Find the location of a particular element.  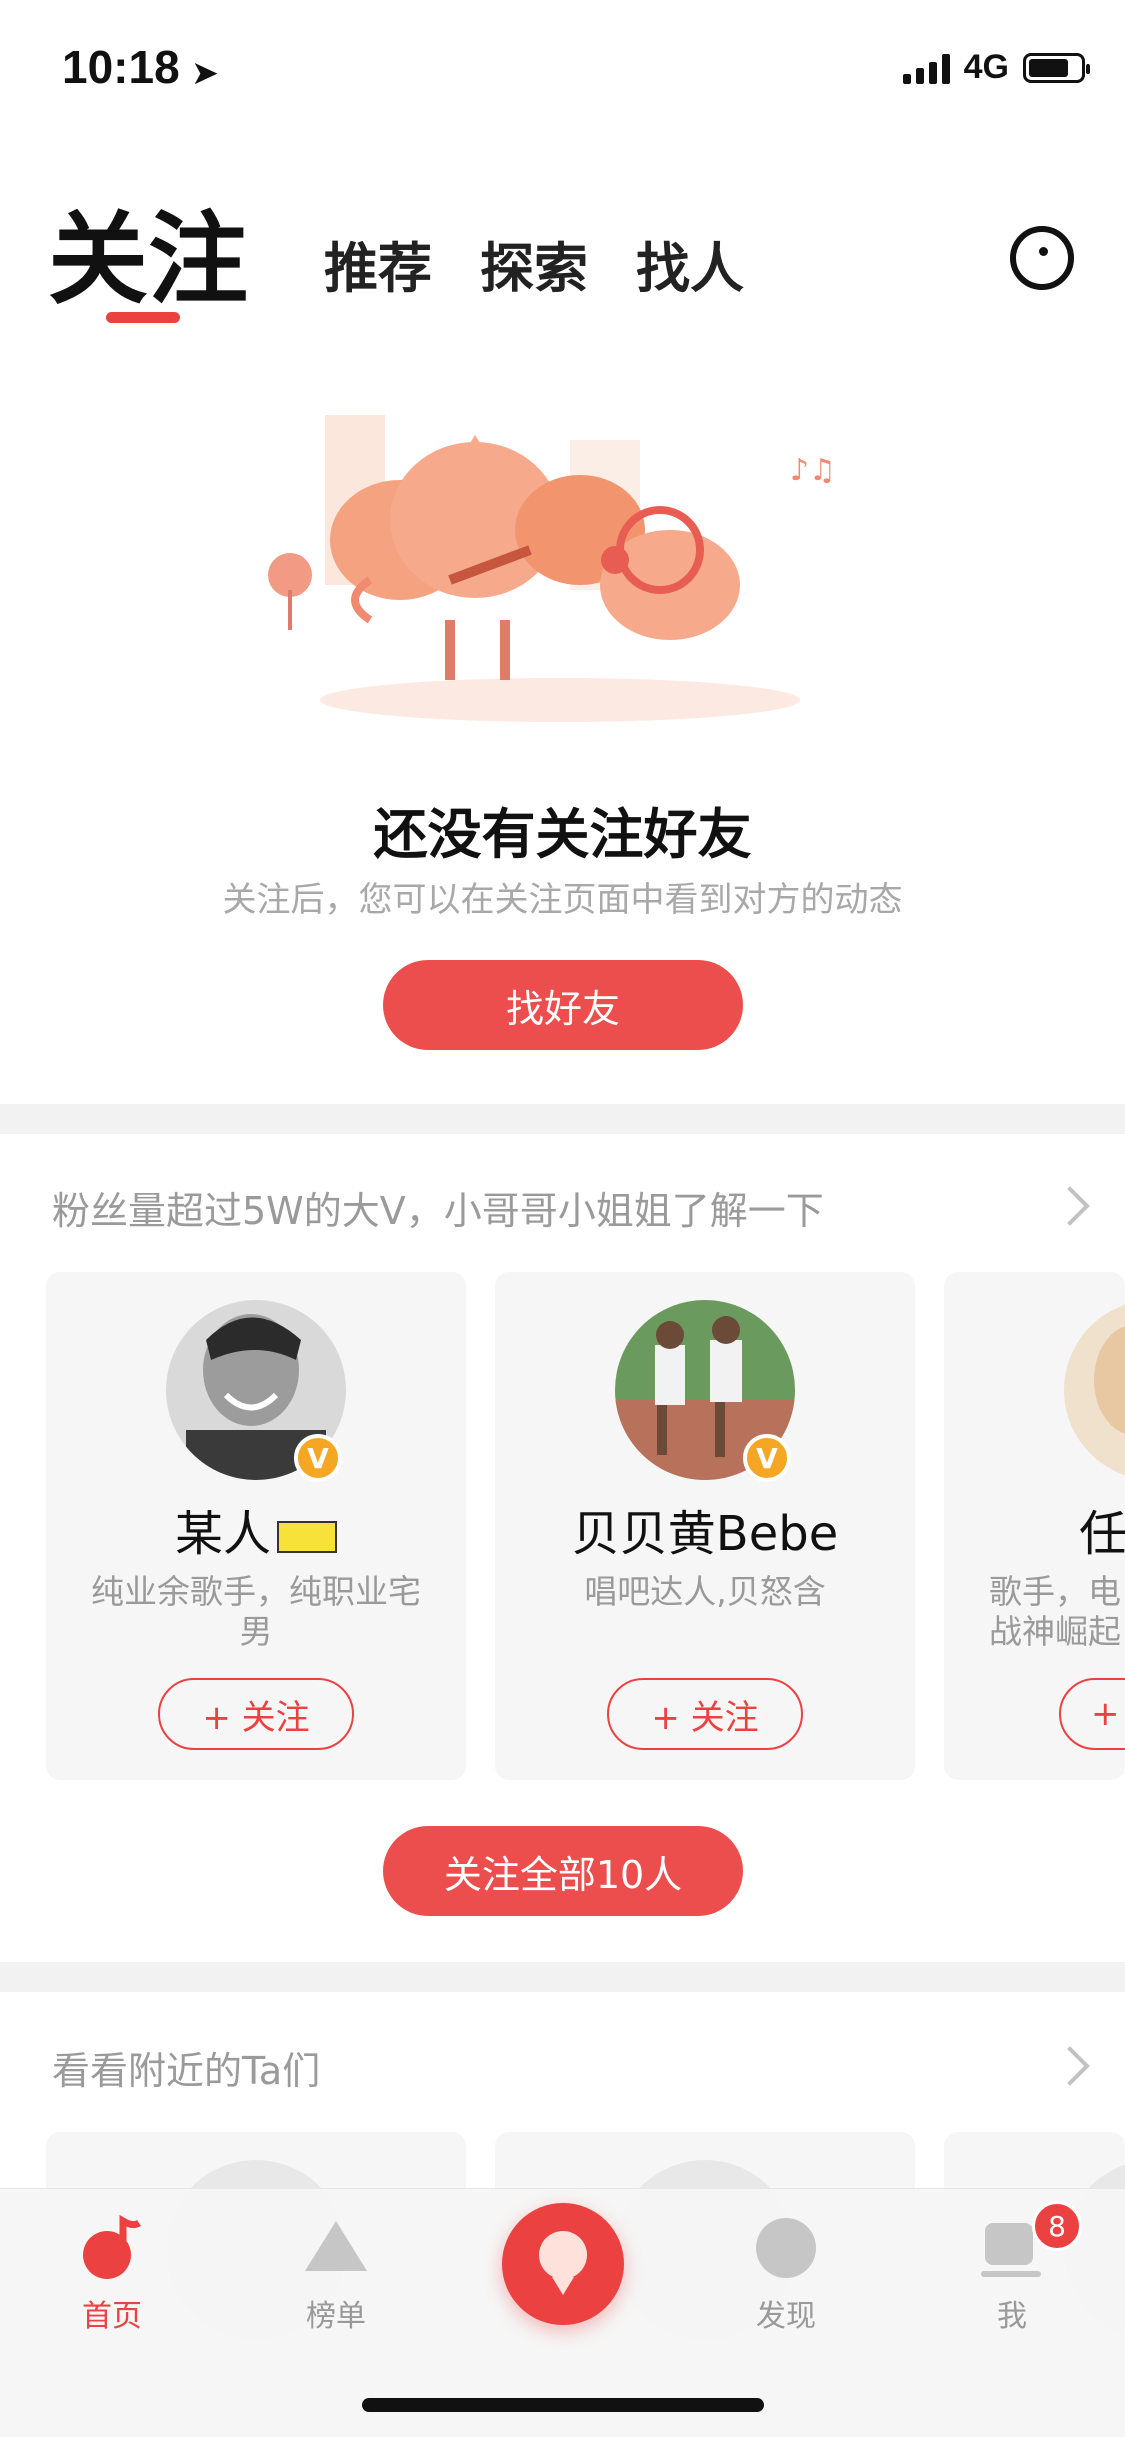

music-note-icon is located at coordinates (112, 2246).